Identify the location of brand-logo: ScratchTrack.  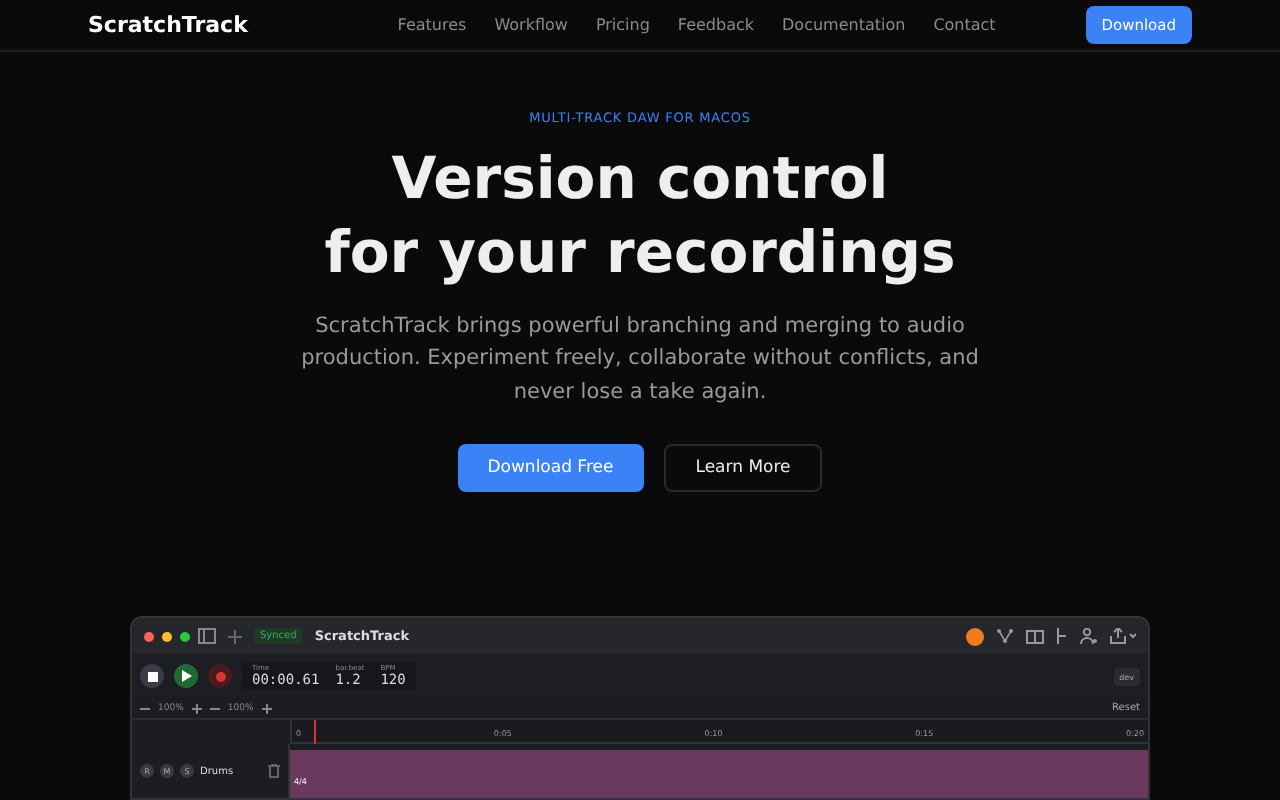
(168, 24).